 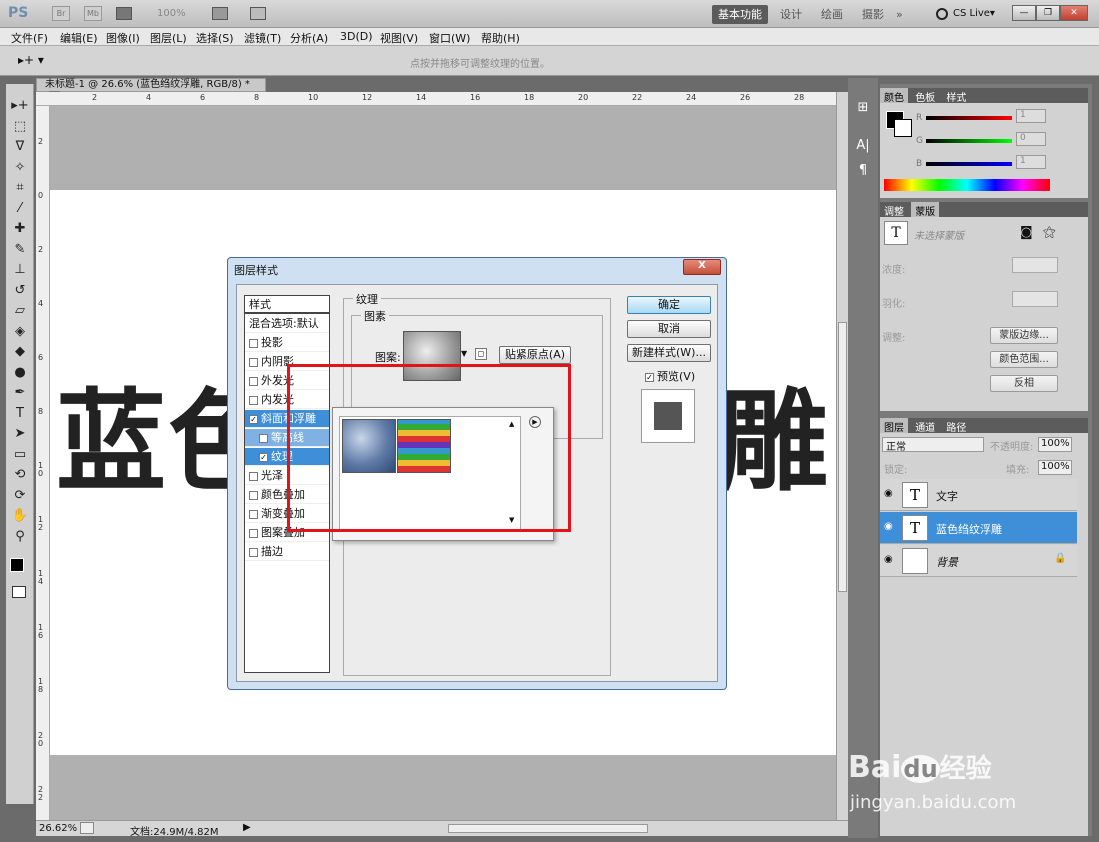 I want to click on paint-bucket-tool-icon: ◈, so click(x=20, y=332).